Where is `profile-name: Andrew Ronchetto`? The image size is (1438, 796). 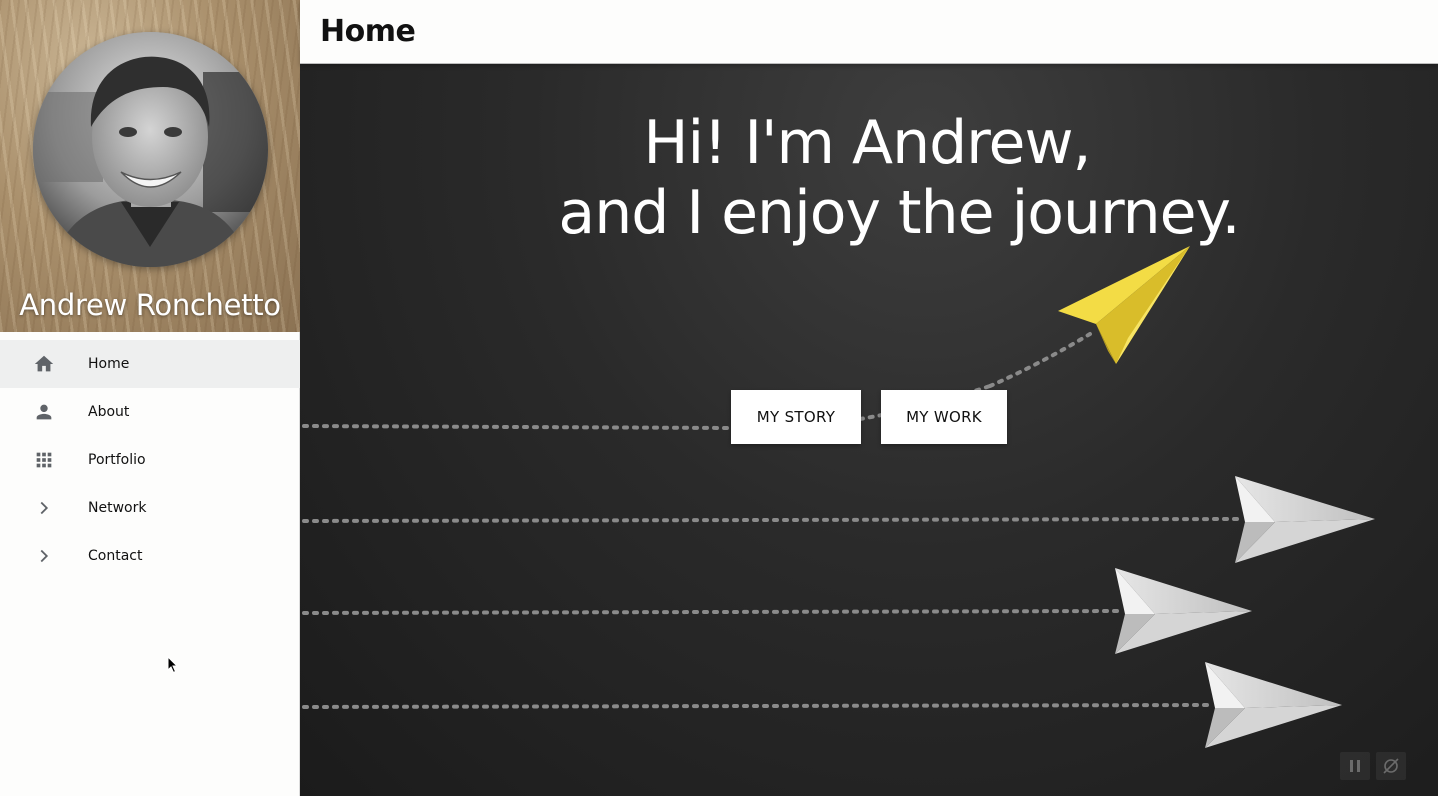
profile-name: Andrew Ronchetto is located at coordinates (150, 305).